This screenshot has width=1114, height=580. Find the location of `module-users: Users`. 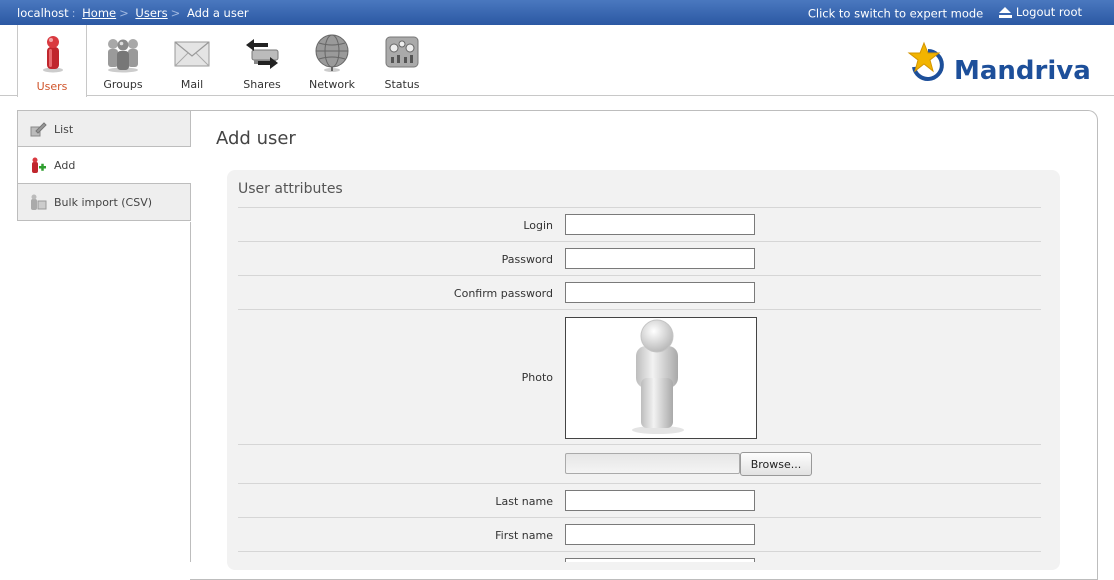

module-users: Users is located at coordinates (52, 61).